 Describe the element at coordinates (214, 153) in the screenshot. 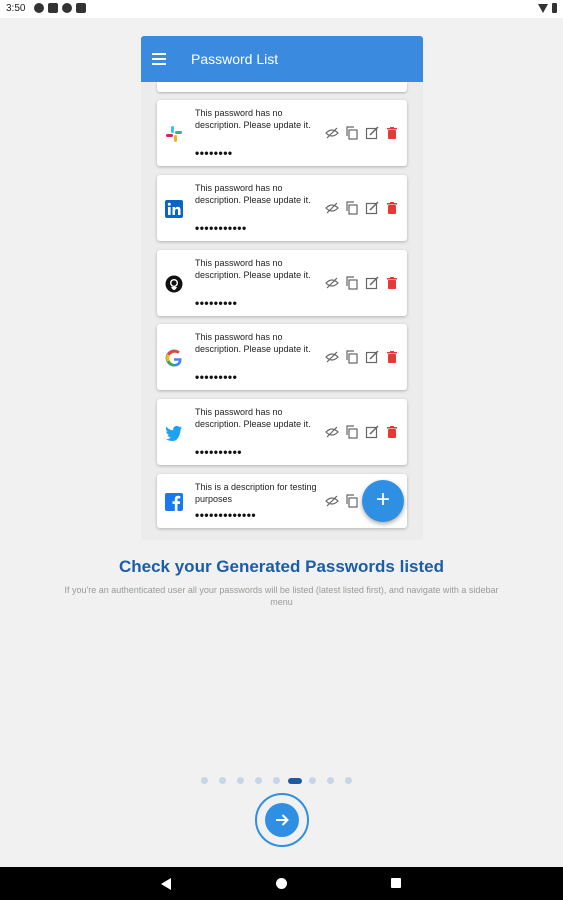

I see `masked-password: ••••••••` at that location.